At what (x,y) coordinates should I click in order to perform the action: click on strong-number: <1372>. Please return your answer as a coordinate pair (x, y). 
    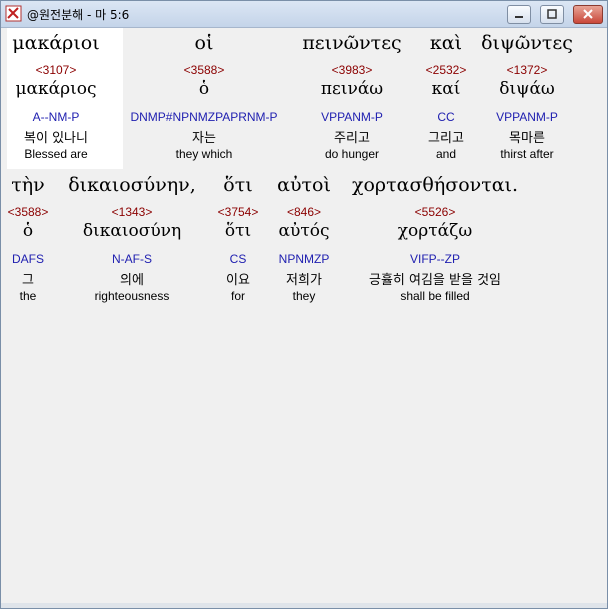
    Looking at the image, I should click on (527, 70).